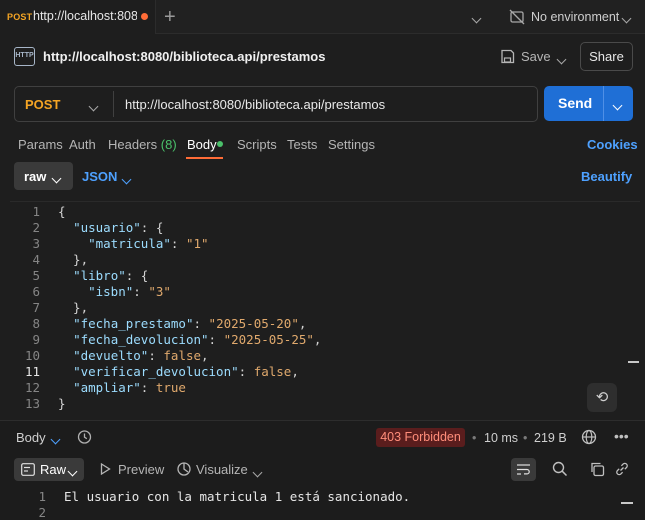 This screenshot has width=645, height=520. Describe the element at coordinates (32, 371) in the screenshot. I see `line-number: 11` at that location.